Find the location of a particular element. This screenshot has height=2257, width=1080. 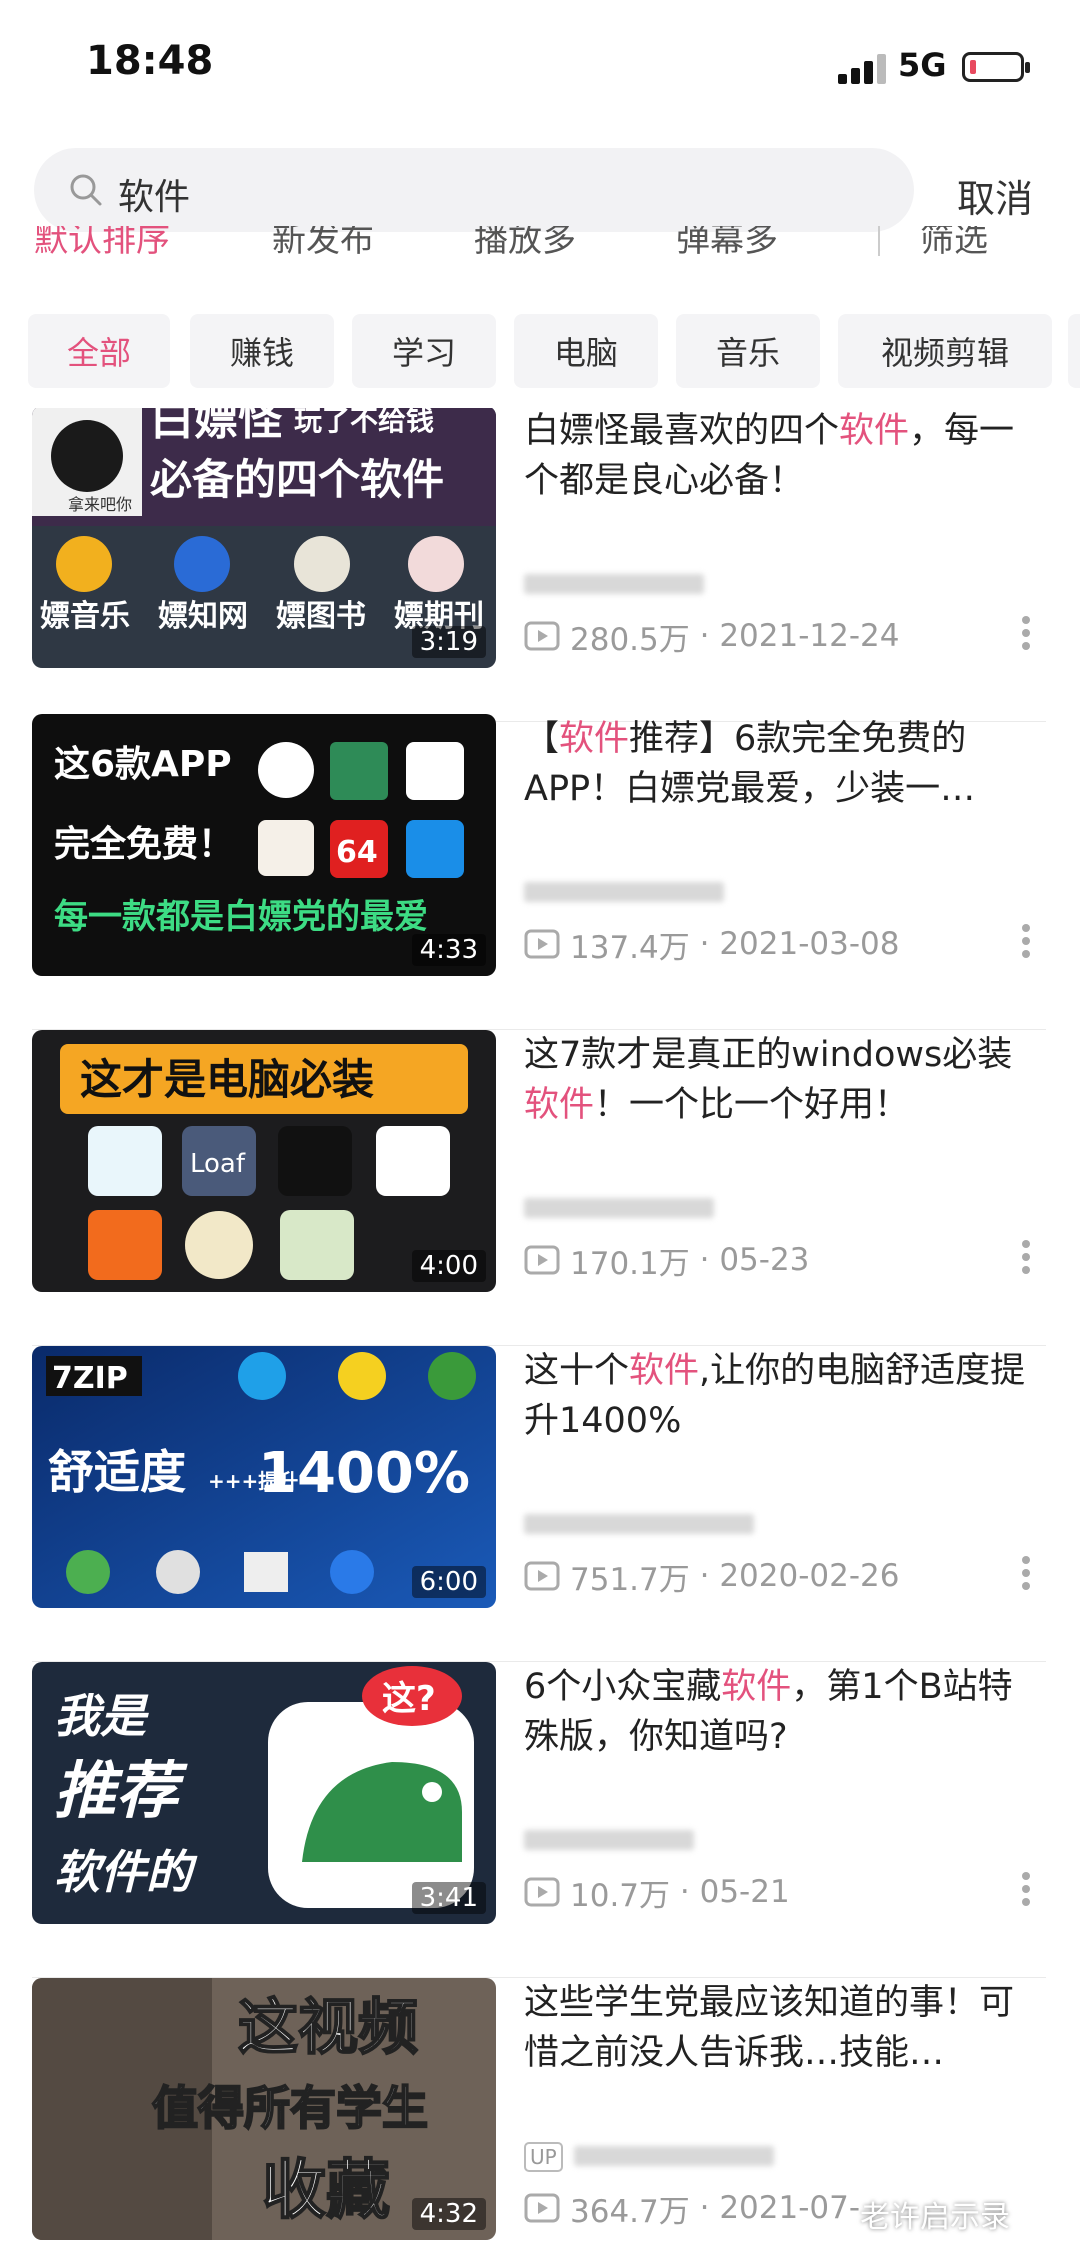

network-type: 5G is located at coordinates (922, 65).